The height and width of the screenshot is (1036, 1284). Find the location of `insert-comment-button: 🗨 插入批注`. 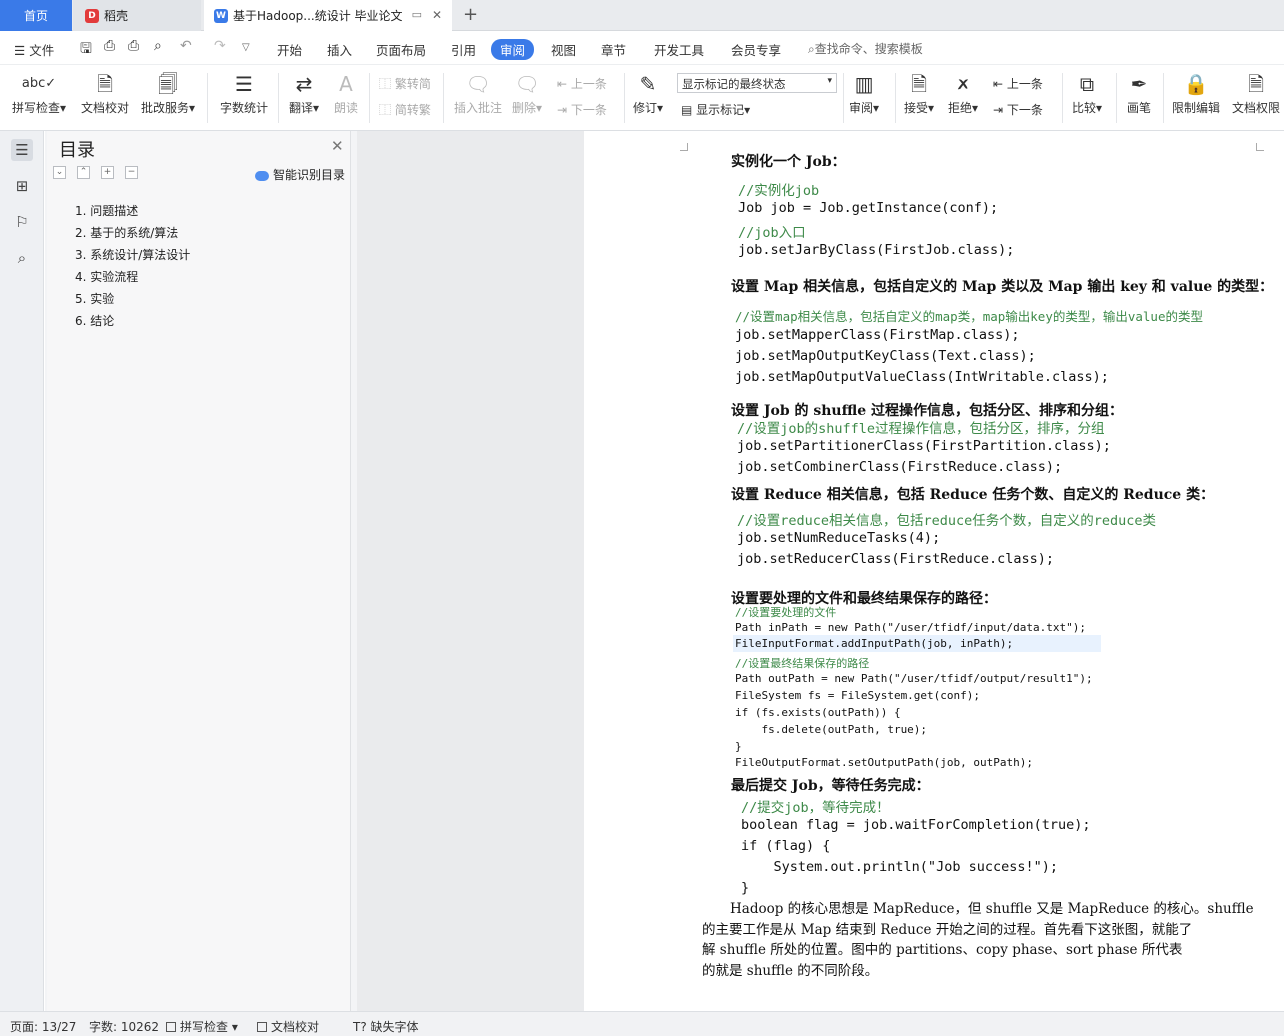

insert-comment-button: 🗨 插入批注 is located at coordinates (478, 92).